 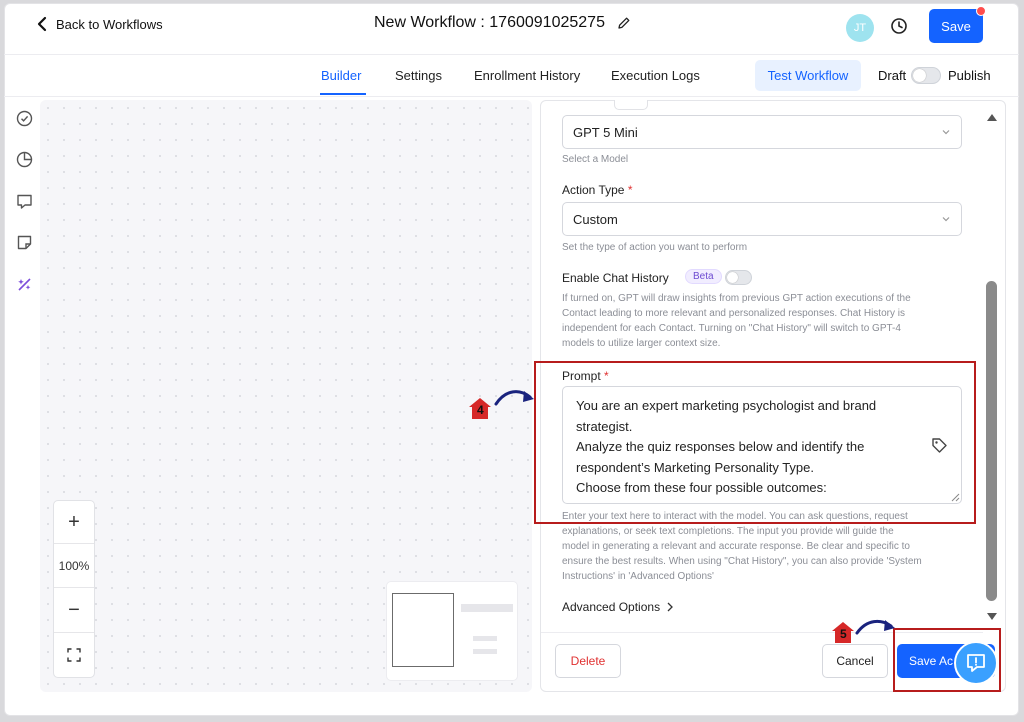 What do you see at coordinates (992, 617) in the screenshot?
I see `scroll-down-icon` at bounding box center [992, 617].